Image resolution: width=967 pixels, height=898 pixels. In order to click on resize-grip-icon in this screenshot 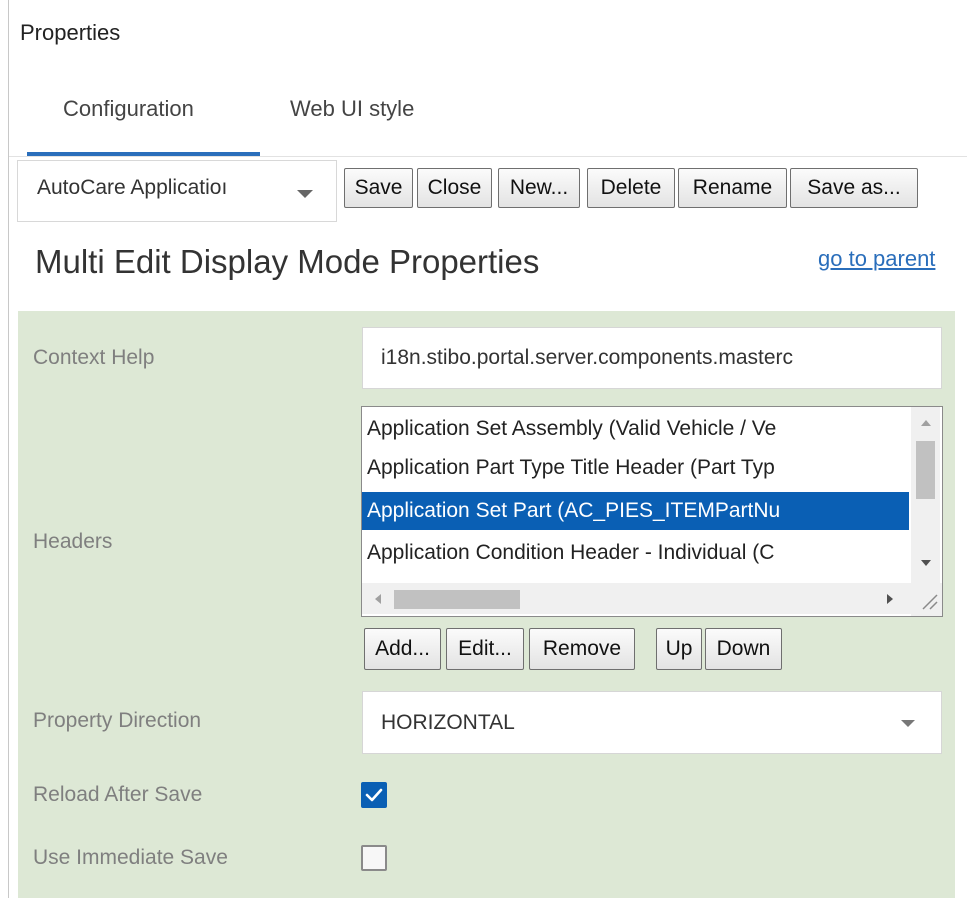, I will do `click(930, 602)`.